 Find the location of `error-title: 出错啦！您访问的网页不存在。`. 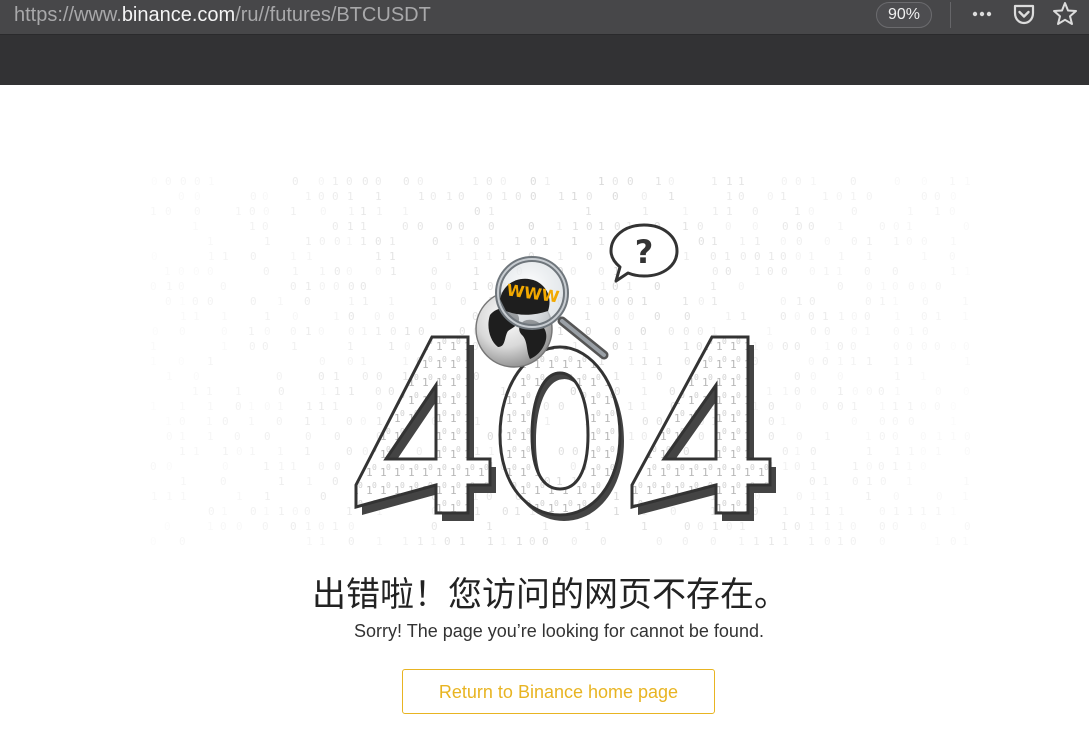

error-title: 出错啦！您访问的网页不存在。 is located at coordinates (550, 595).